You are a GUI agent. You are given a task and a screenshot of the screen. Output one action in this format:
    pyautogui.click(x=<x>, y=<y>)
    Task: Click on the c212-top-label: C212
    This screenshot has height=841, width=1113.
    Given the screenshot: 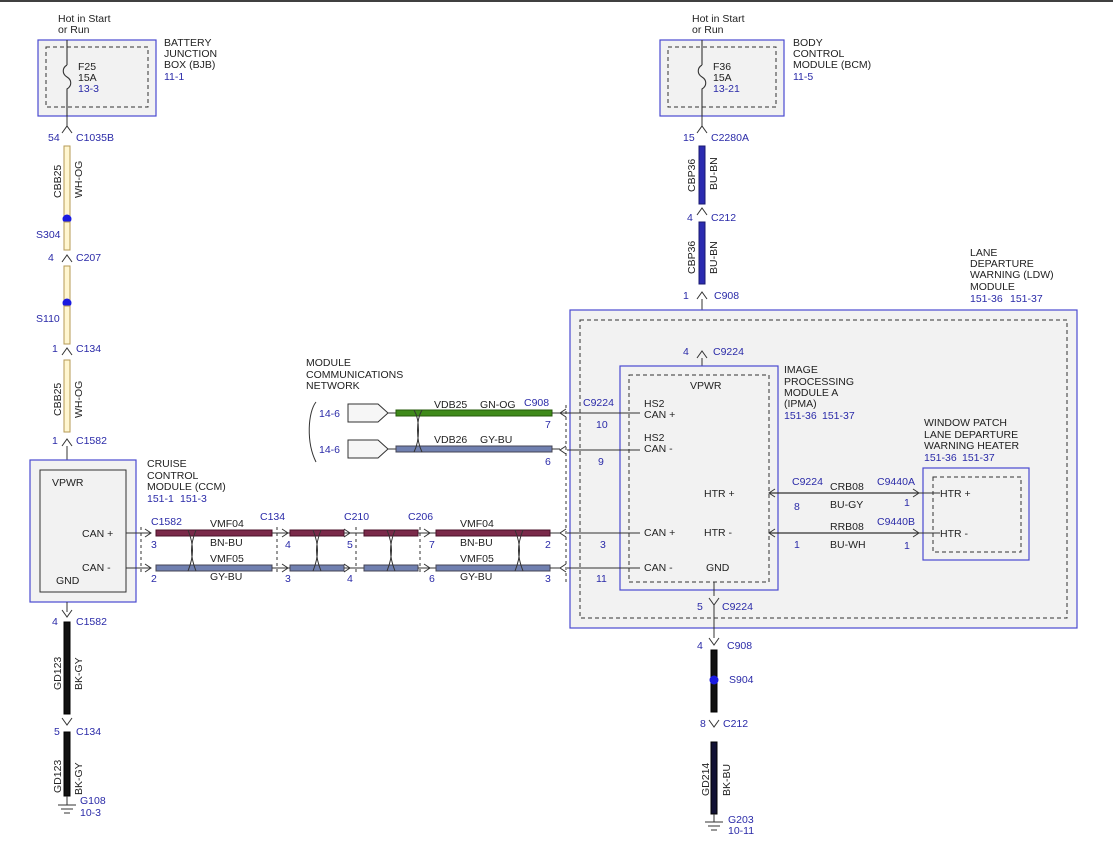 What is the action you would take?
    pyautogui.click(x=723, y=218)
    